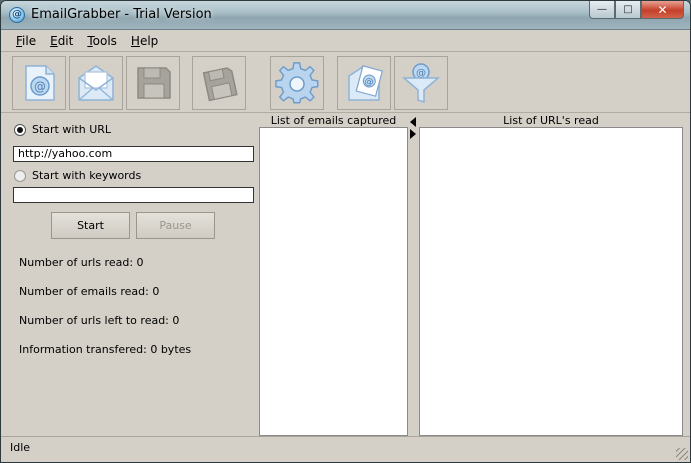 This screenshot has width=691, height=463. I want to click on start-with-keywords-option: Start with keywords, so click(77, 175).